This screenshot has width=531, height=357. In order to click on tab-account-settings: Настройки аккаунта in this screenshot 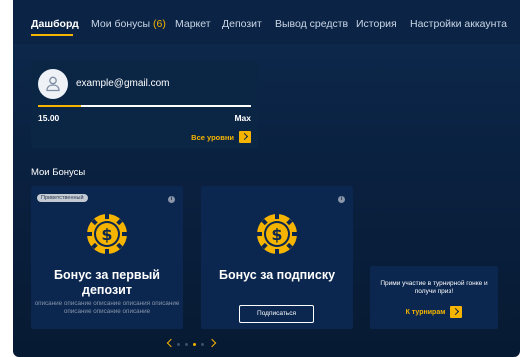, I will do `click(458, 24)`.